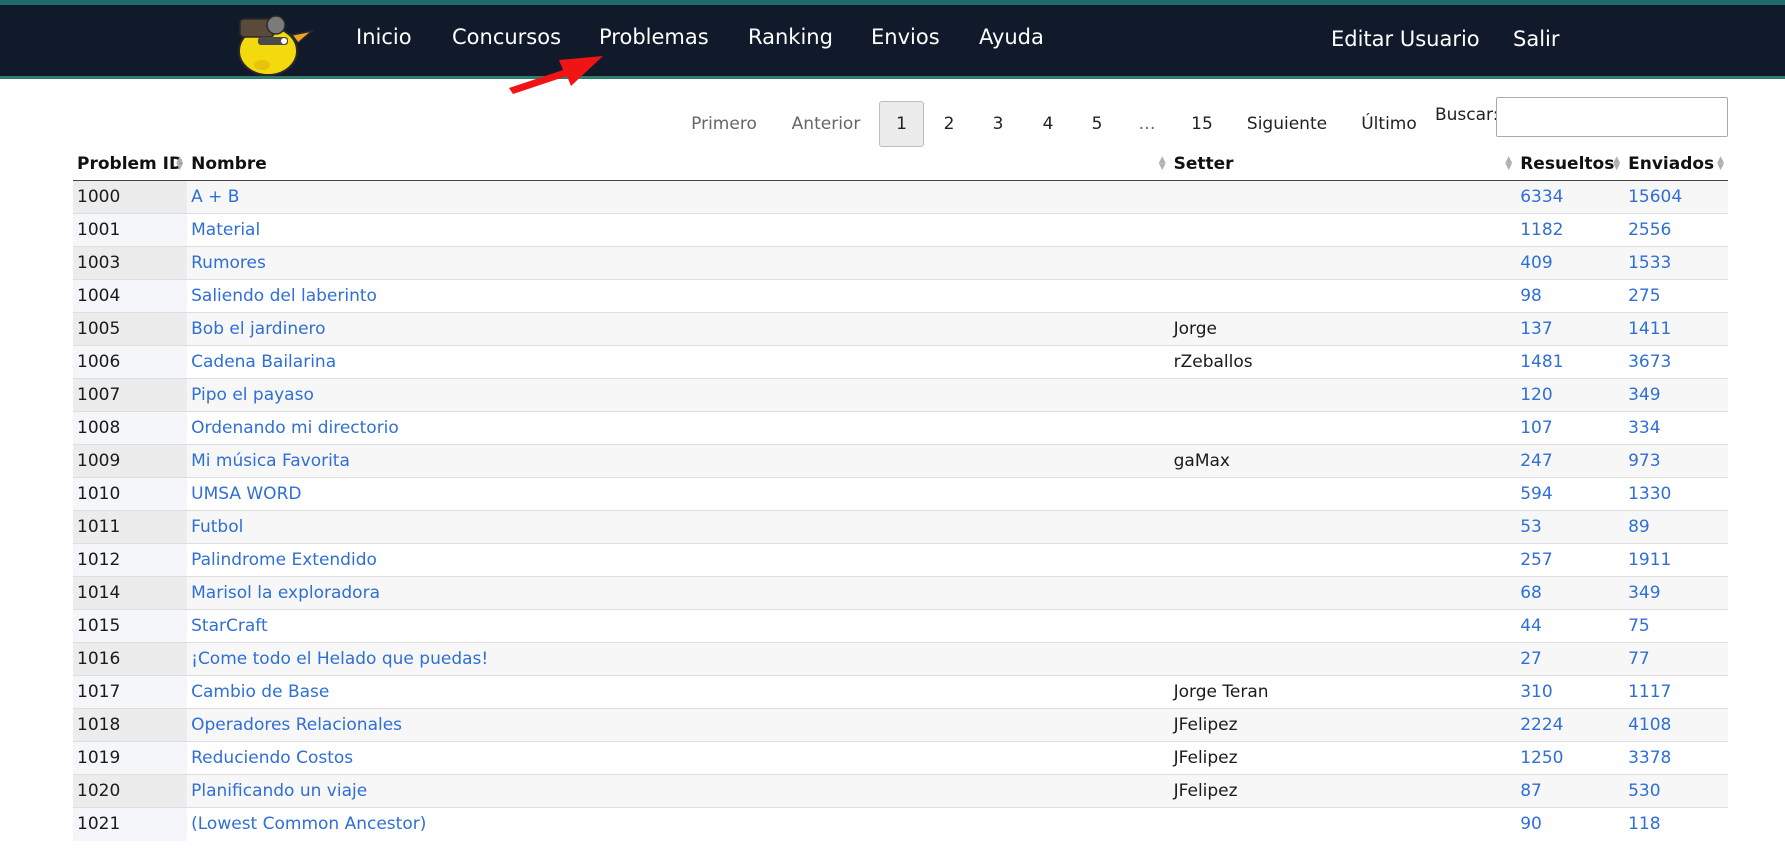 This screenshot has width=1785, height=864. Describe the element at coordinates (826, 124) in the screenshot. I see `page-previous-button: Anterior` at that location.